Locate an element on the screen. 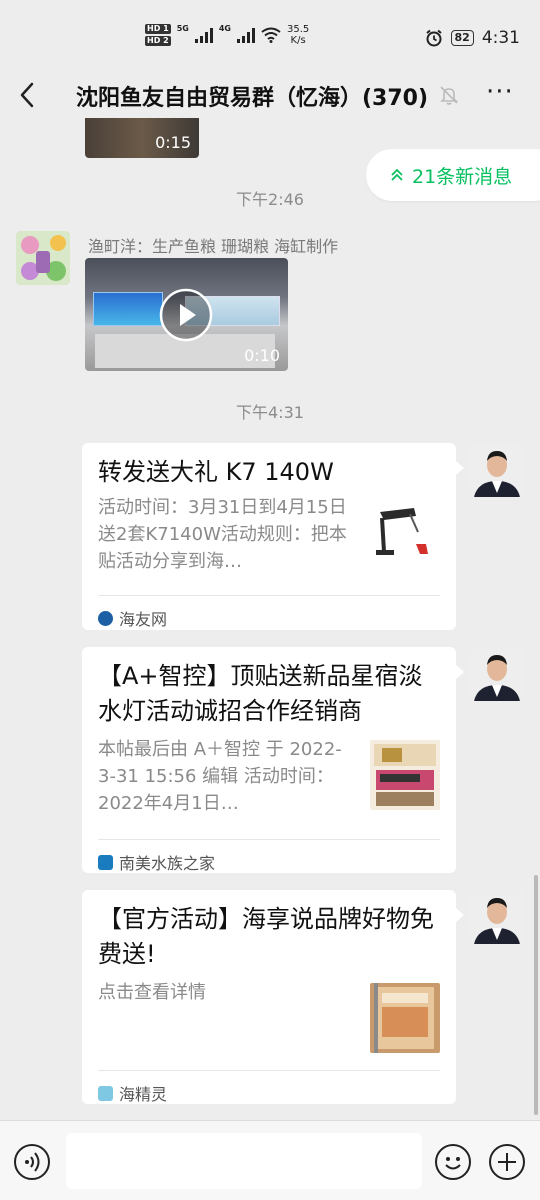 This screenshot has height=1200, width=540. card-title: 【A+智控】顶贴送新品星宿淡水灯活动诚招合作经销商 is located at coordinates (260, 693).